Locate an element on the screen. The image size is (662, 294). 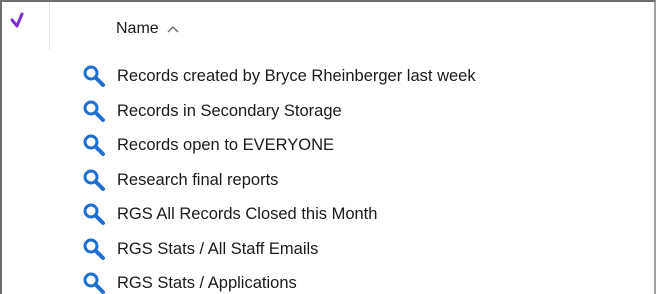
list-item: RGS All Records Closed this Month is located at coordinates (328, 213).